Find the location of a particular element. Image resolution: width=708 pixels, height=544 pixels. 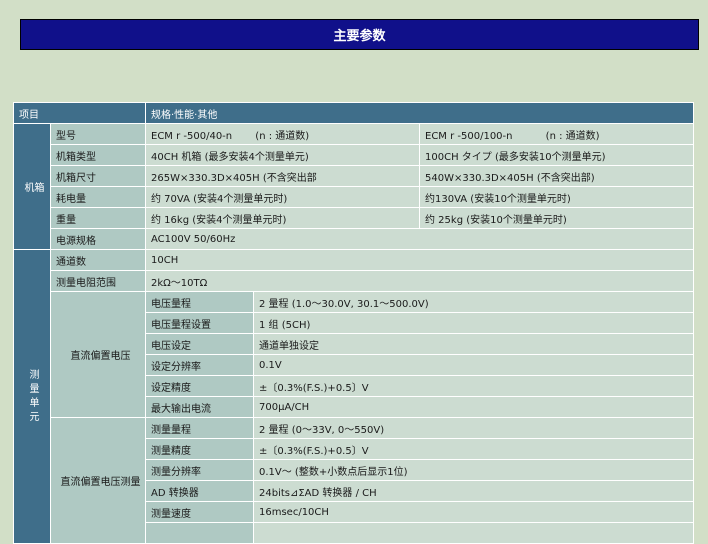

row-label: 重量 is located at coordinates (98, 218).